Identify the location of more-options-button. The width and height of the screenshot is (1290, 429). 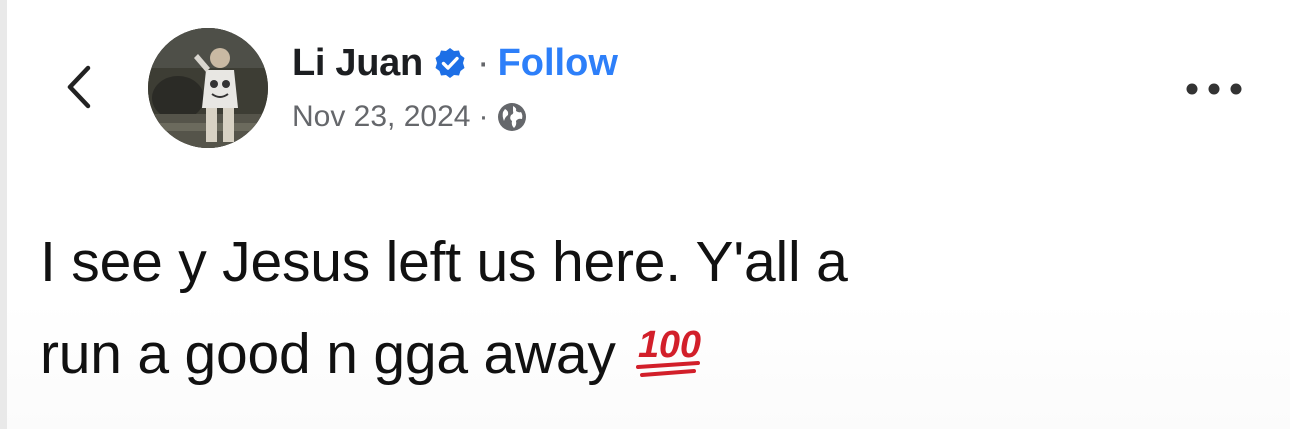
(1214, 89).